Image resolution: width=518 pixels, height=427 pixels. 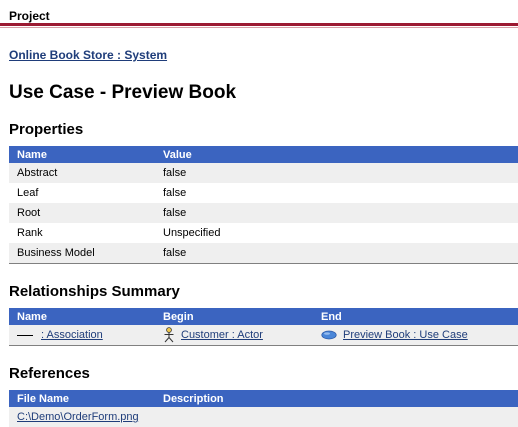 What do you see at coordinates (82, 253) in the screenshot?
I see `property-name: Business Model` at bounding box center [82, 253].